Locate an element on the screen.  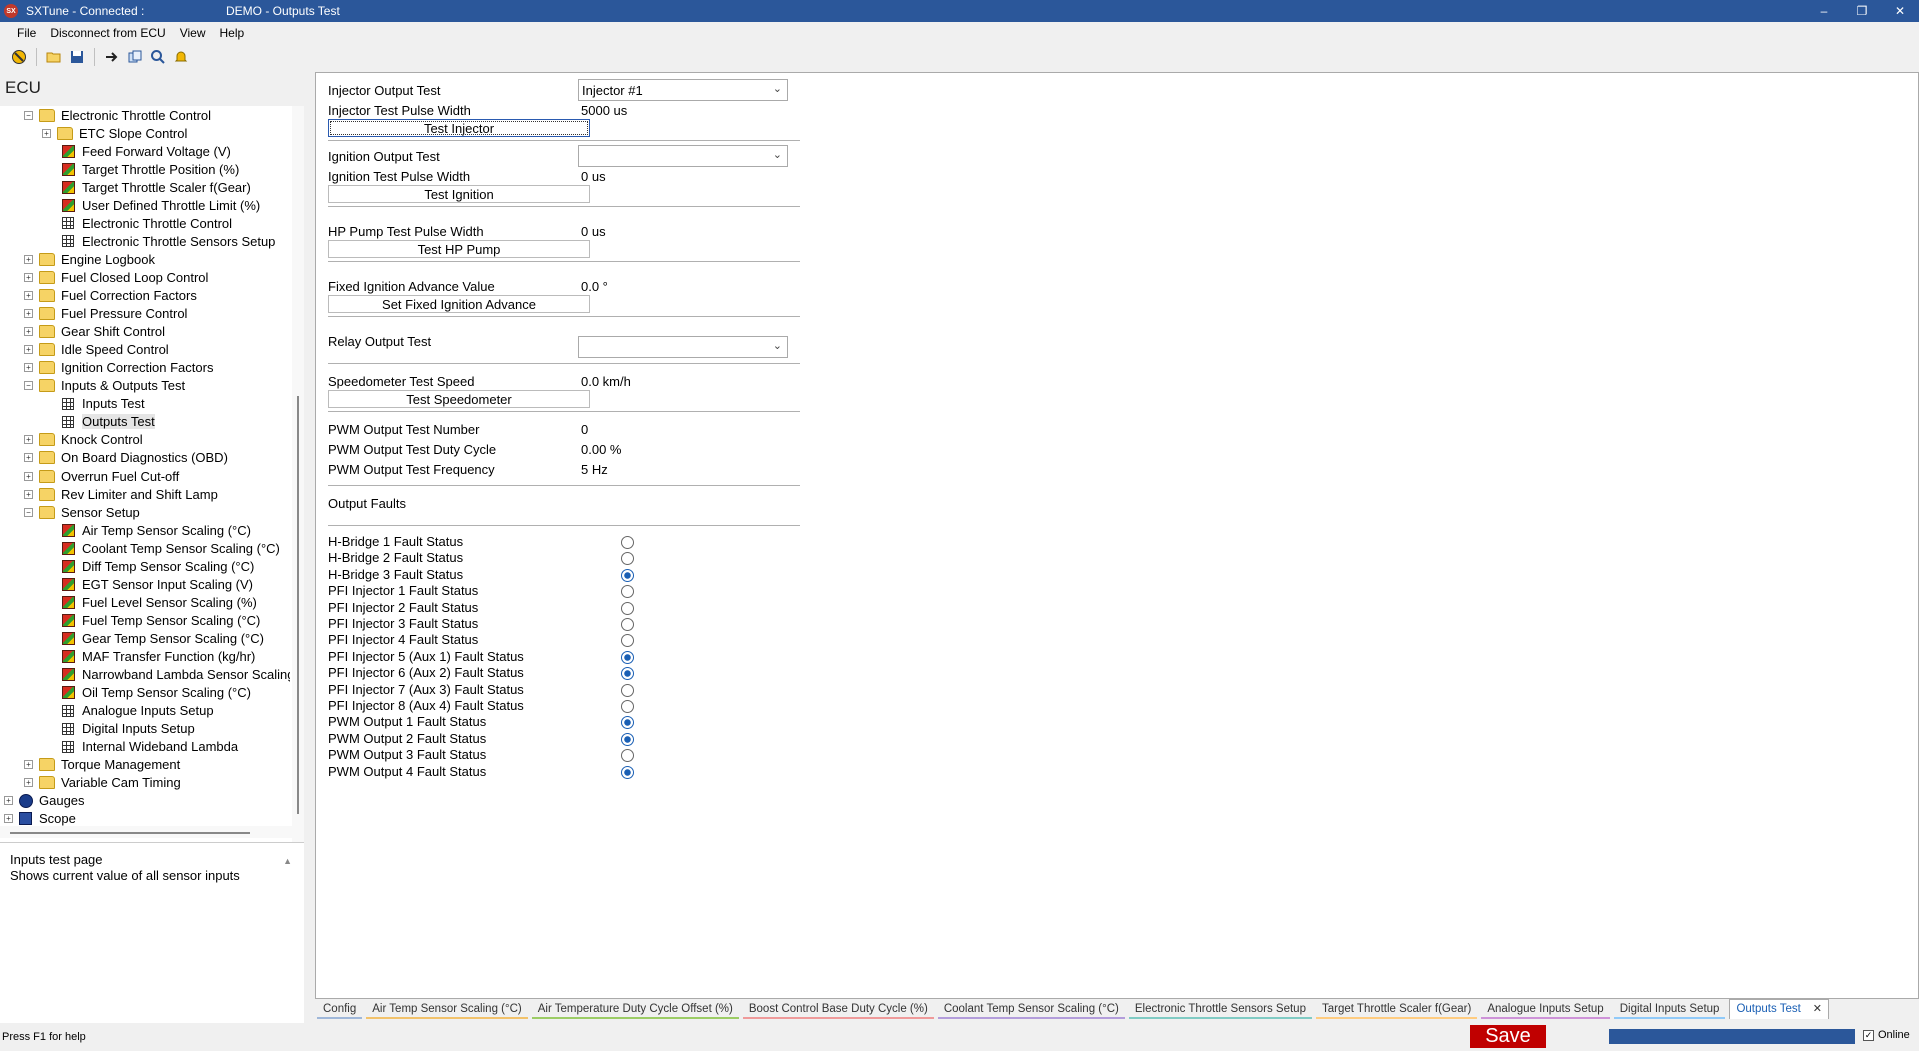
fixed-ignition-field: 0.0 ° is located at coordinates (634, 286).